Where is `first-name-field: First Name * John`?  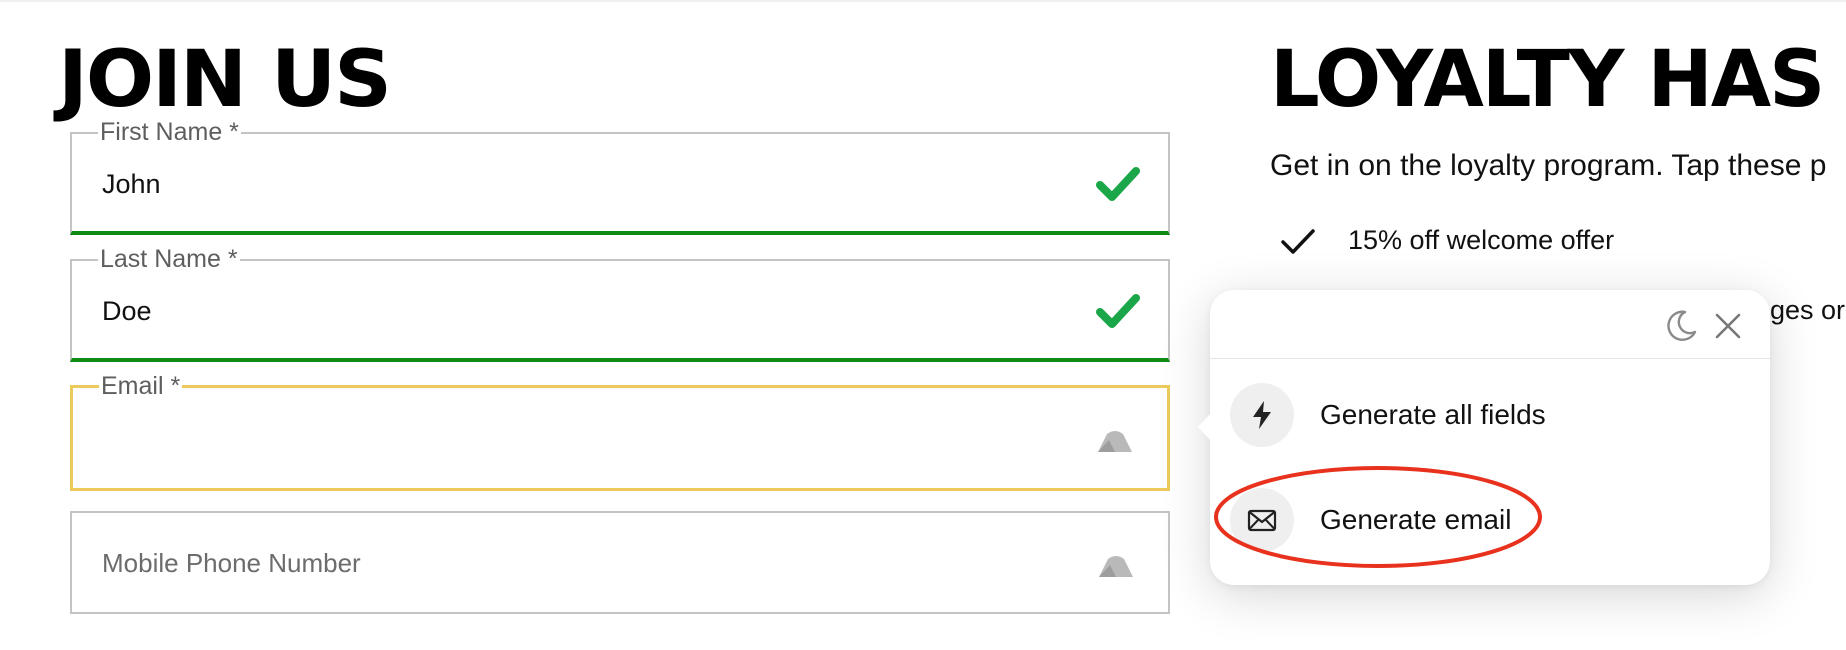
first-name-field: First Name * John is located at coordinates (620, 176).